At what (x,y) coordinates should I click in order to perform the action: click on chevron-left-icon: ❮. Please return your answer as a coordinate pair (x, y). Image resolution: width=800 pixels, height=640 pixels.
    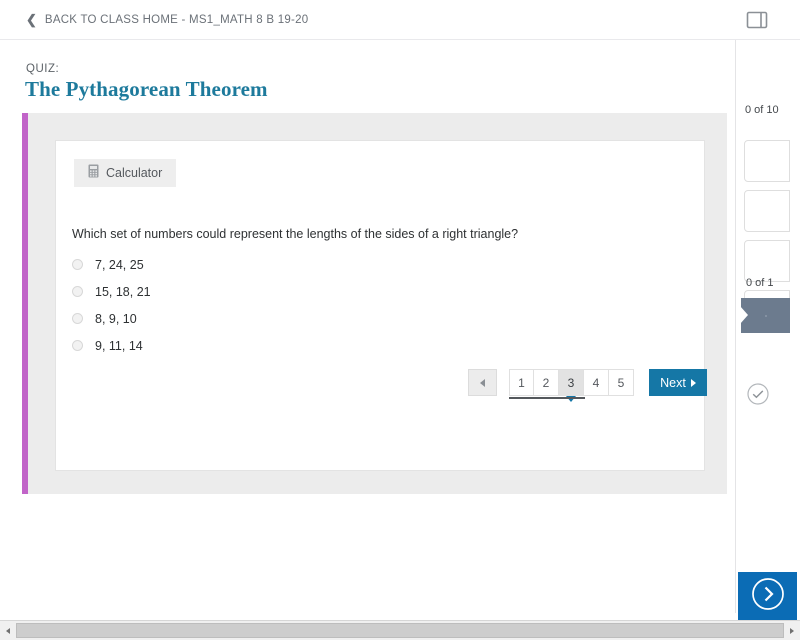
    Looking at the image, I should click on (31, 19).